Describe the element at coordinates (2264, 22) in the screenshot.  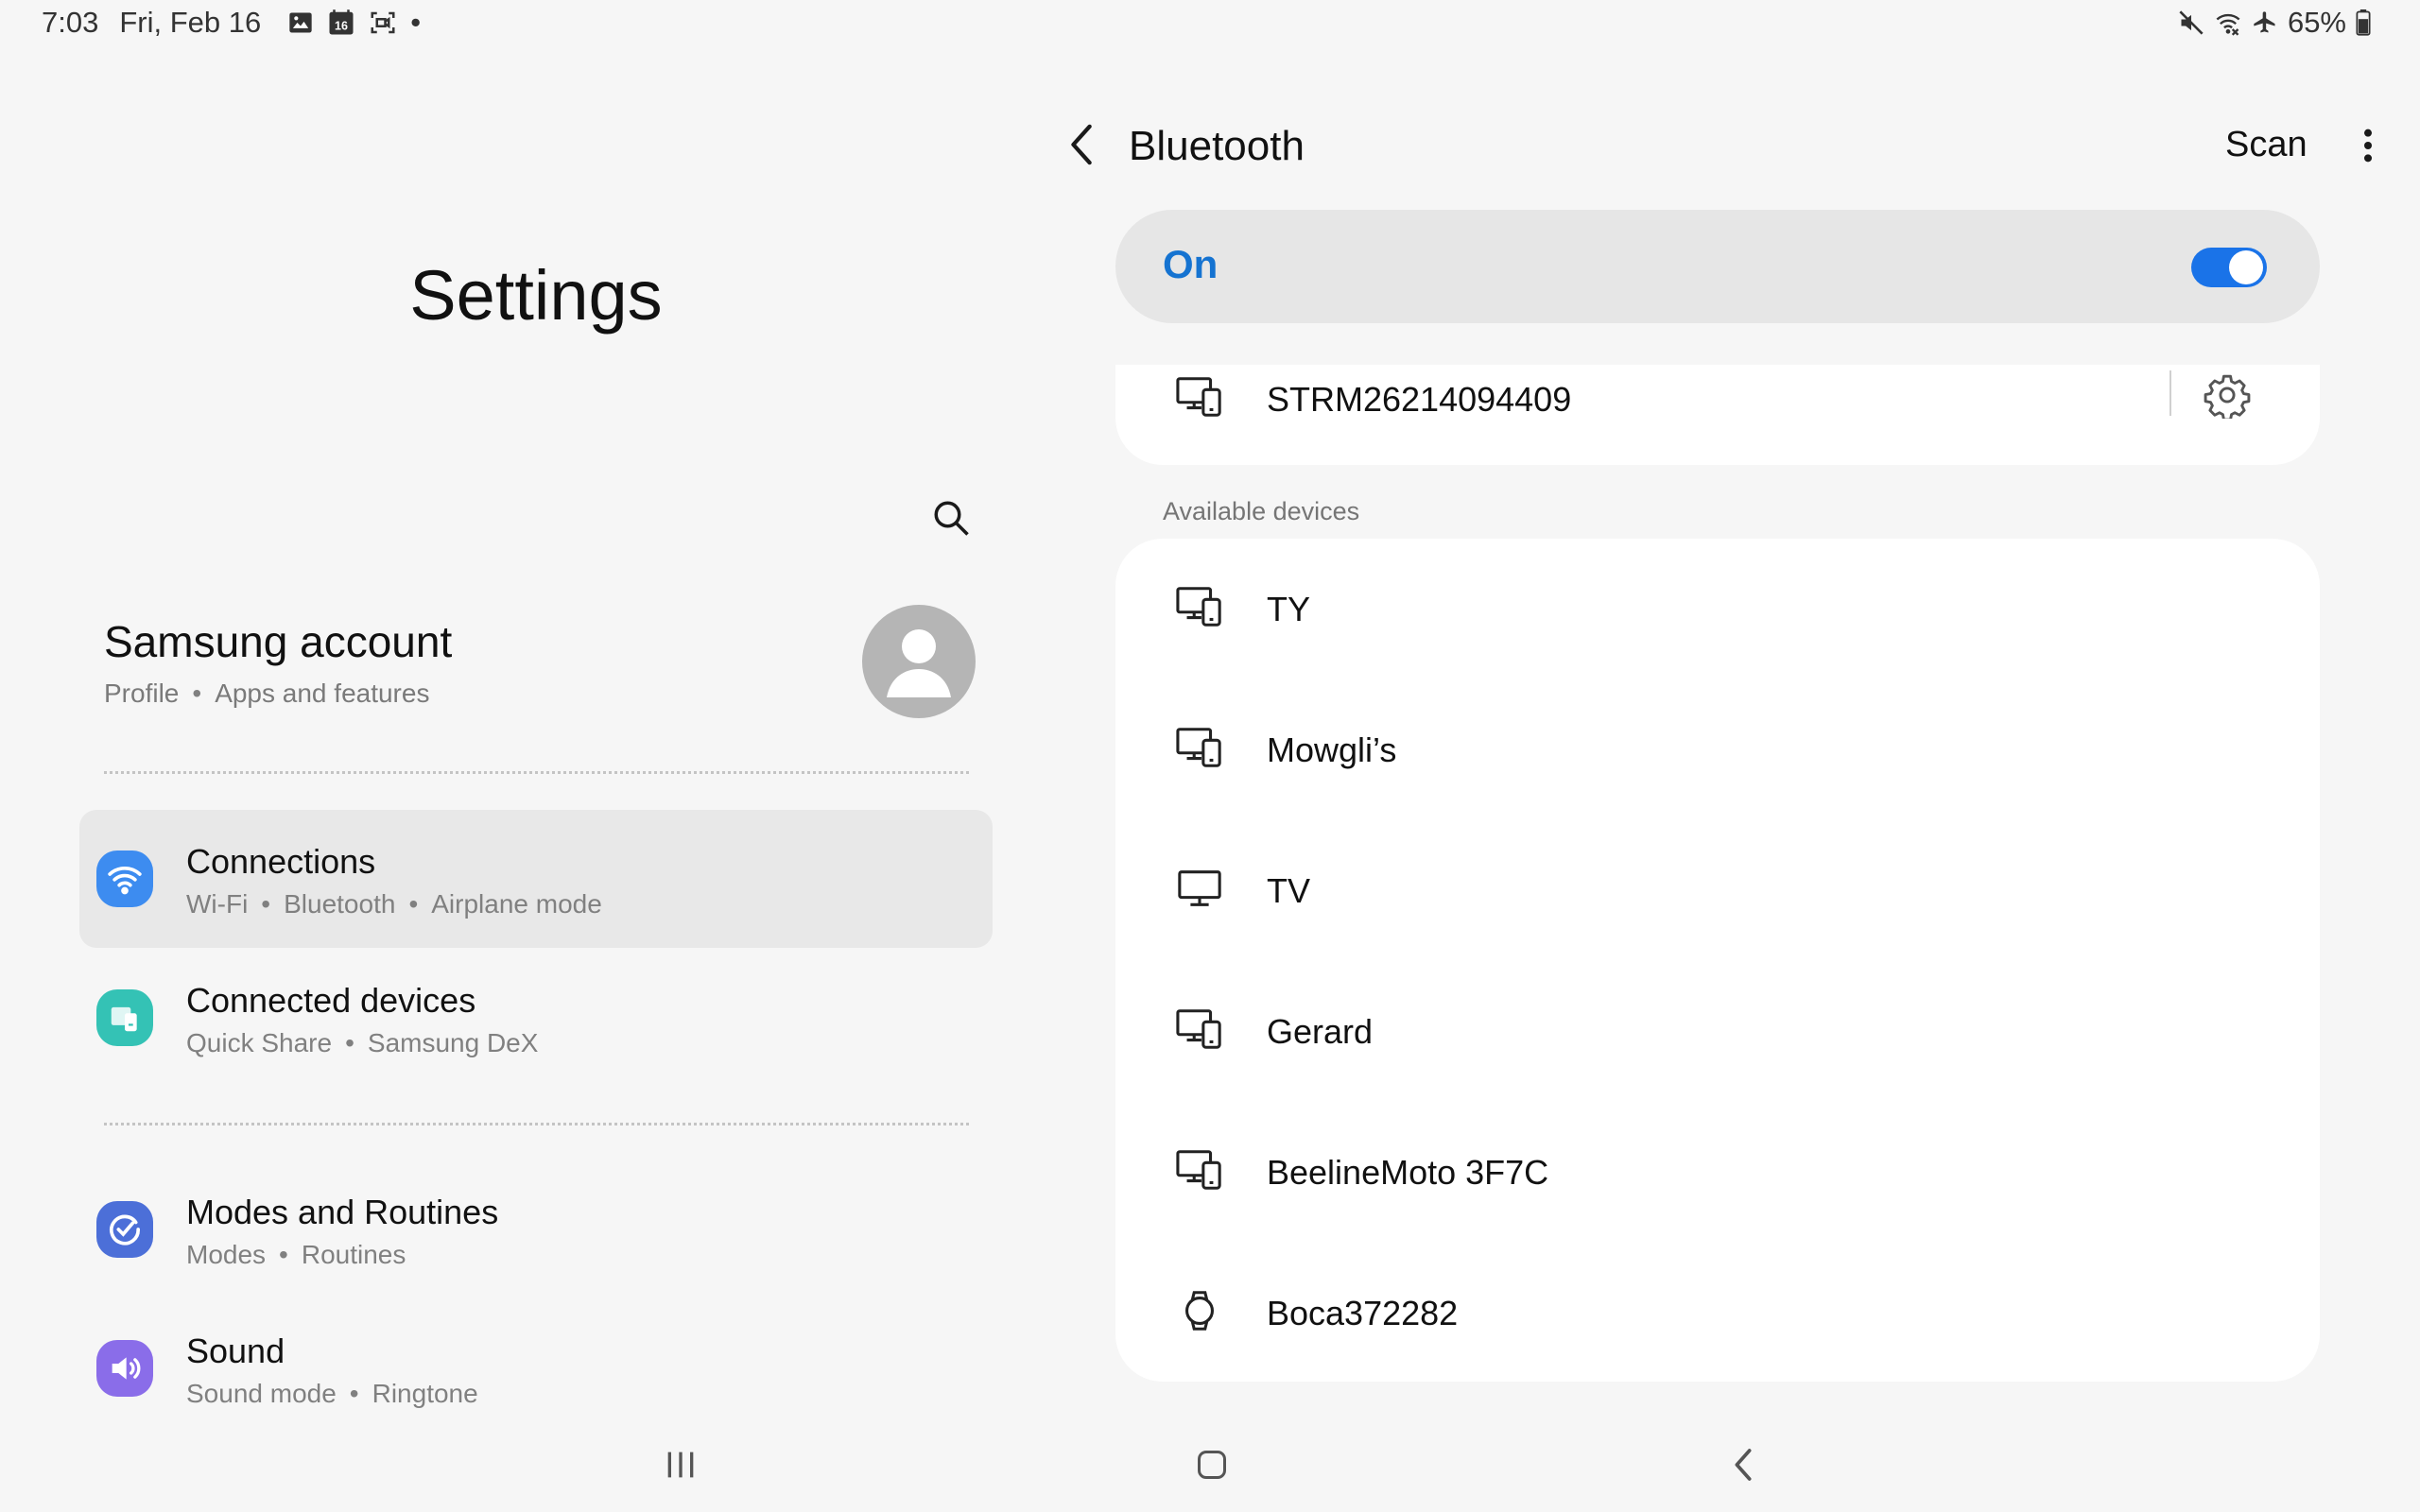
I see `airplane-icon` at that location.